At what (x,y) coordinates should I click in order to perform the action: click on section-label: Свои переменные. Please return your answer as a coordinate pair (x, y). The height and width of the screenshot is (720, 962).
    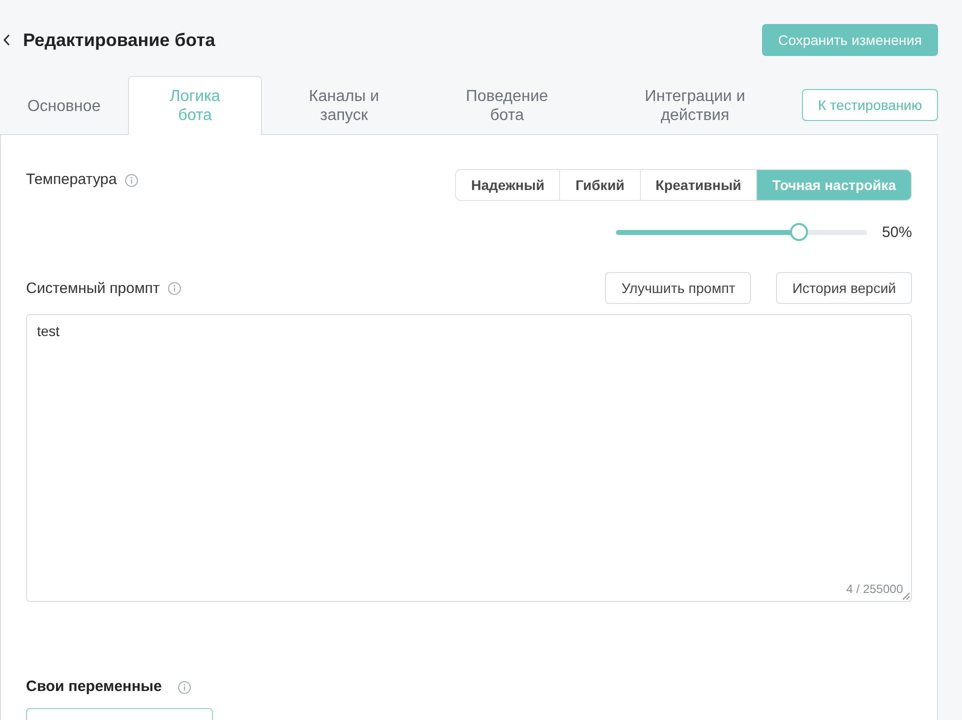
    Looking at the image, I should click on (94, 687).